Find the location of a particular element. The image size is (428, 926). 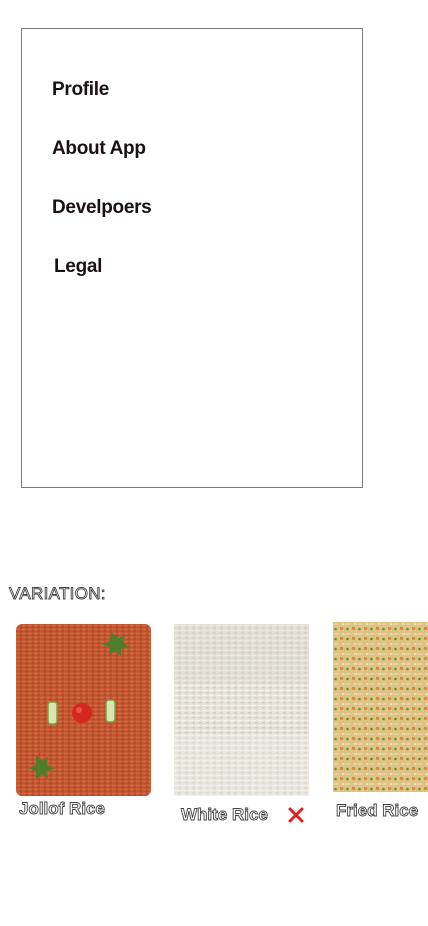

menu-item-profile: Profile is located at coordinates (80, 90).